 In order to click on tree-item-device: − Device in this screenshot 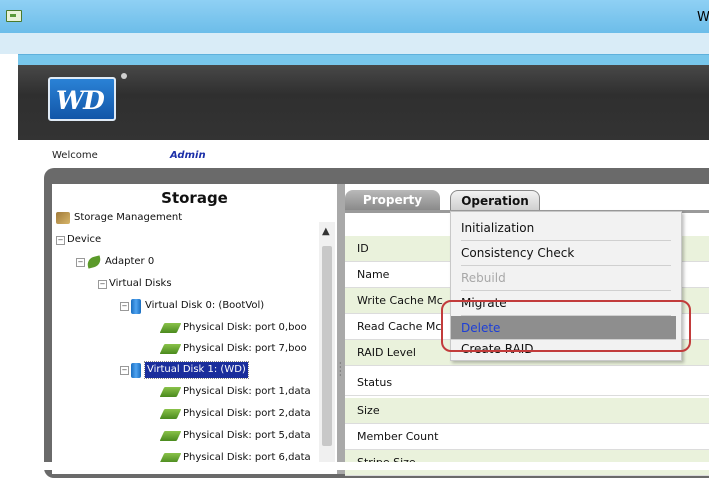, I will do `click(78, 240)`.